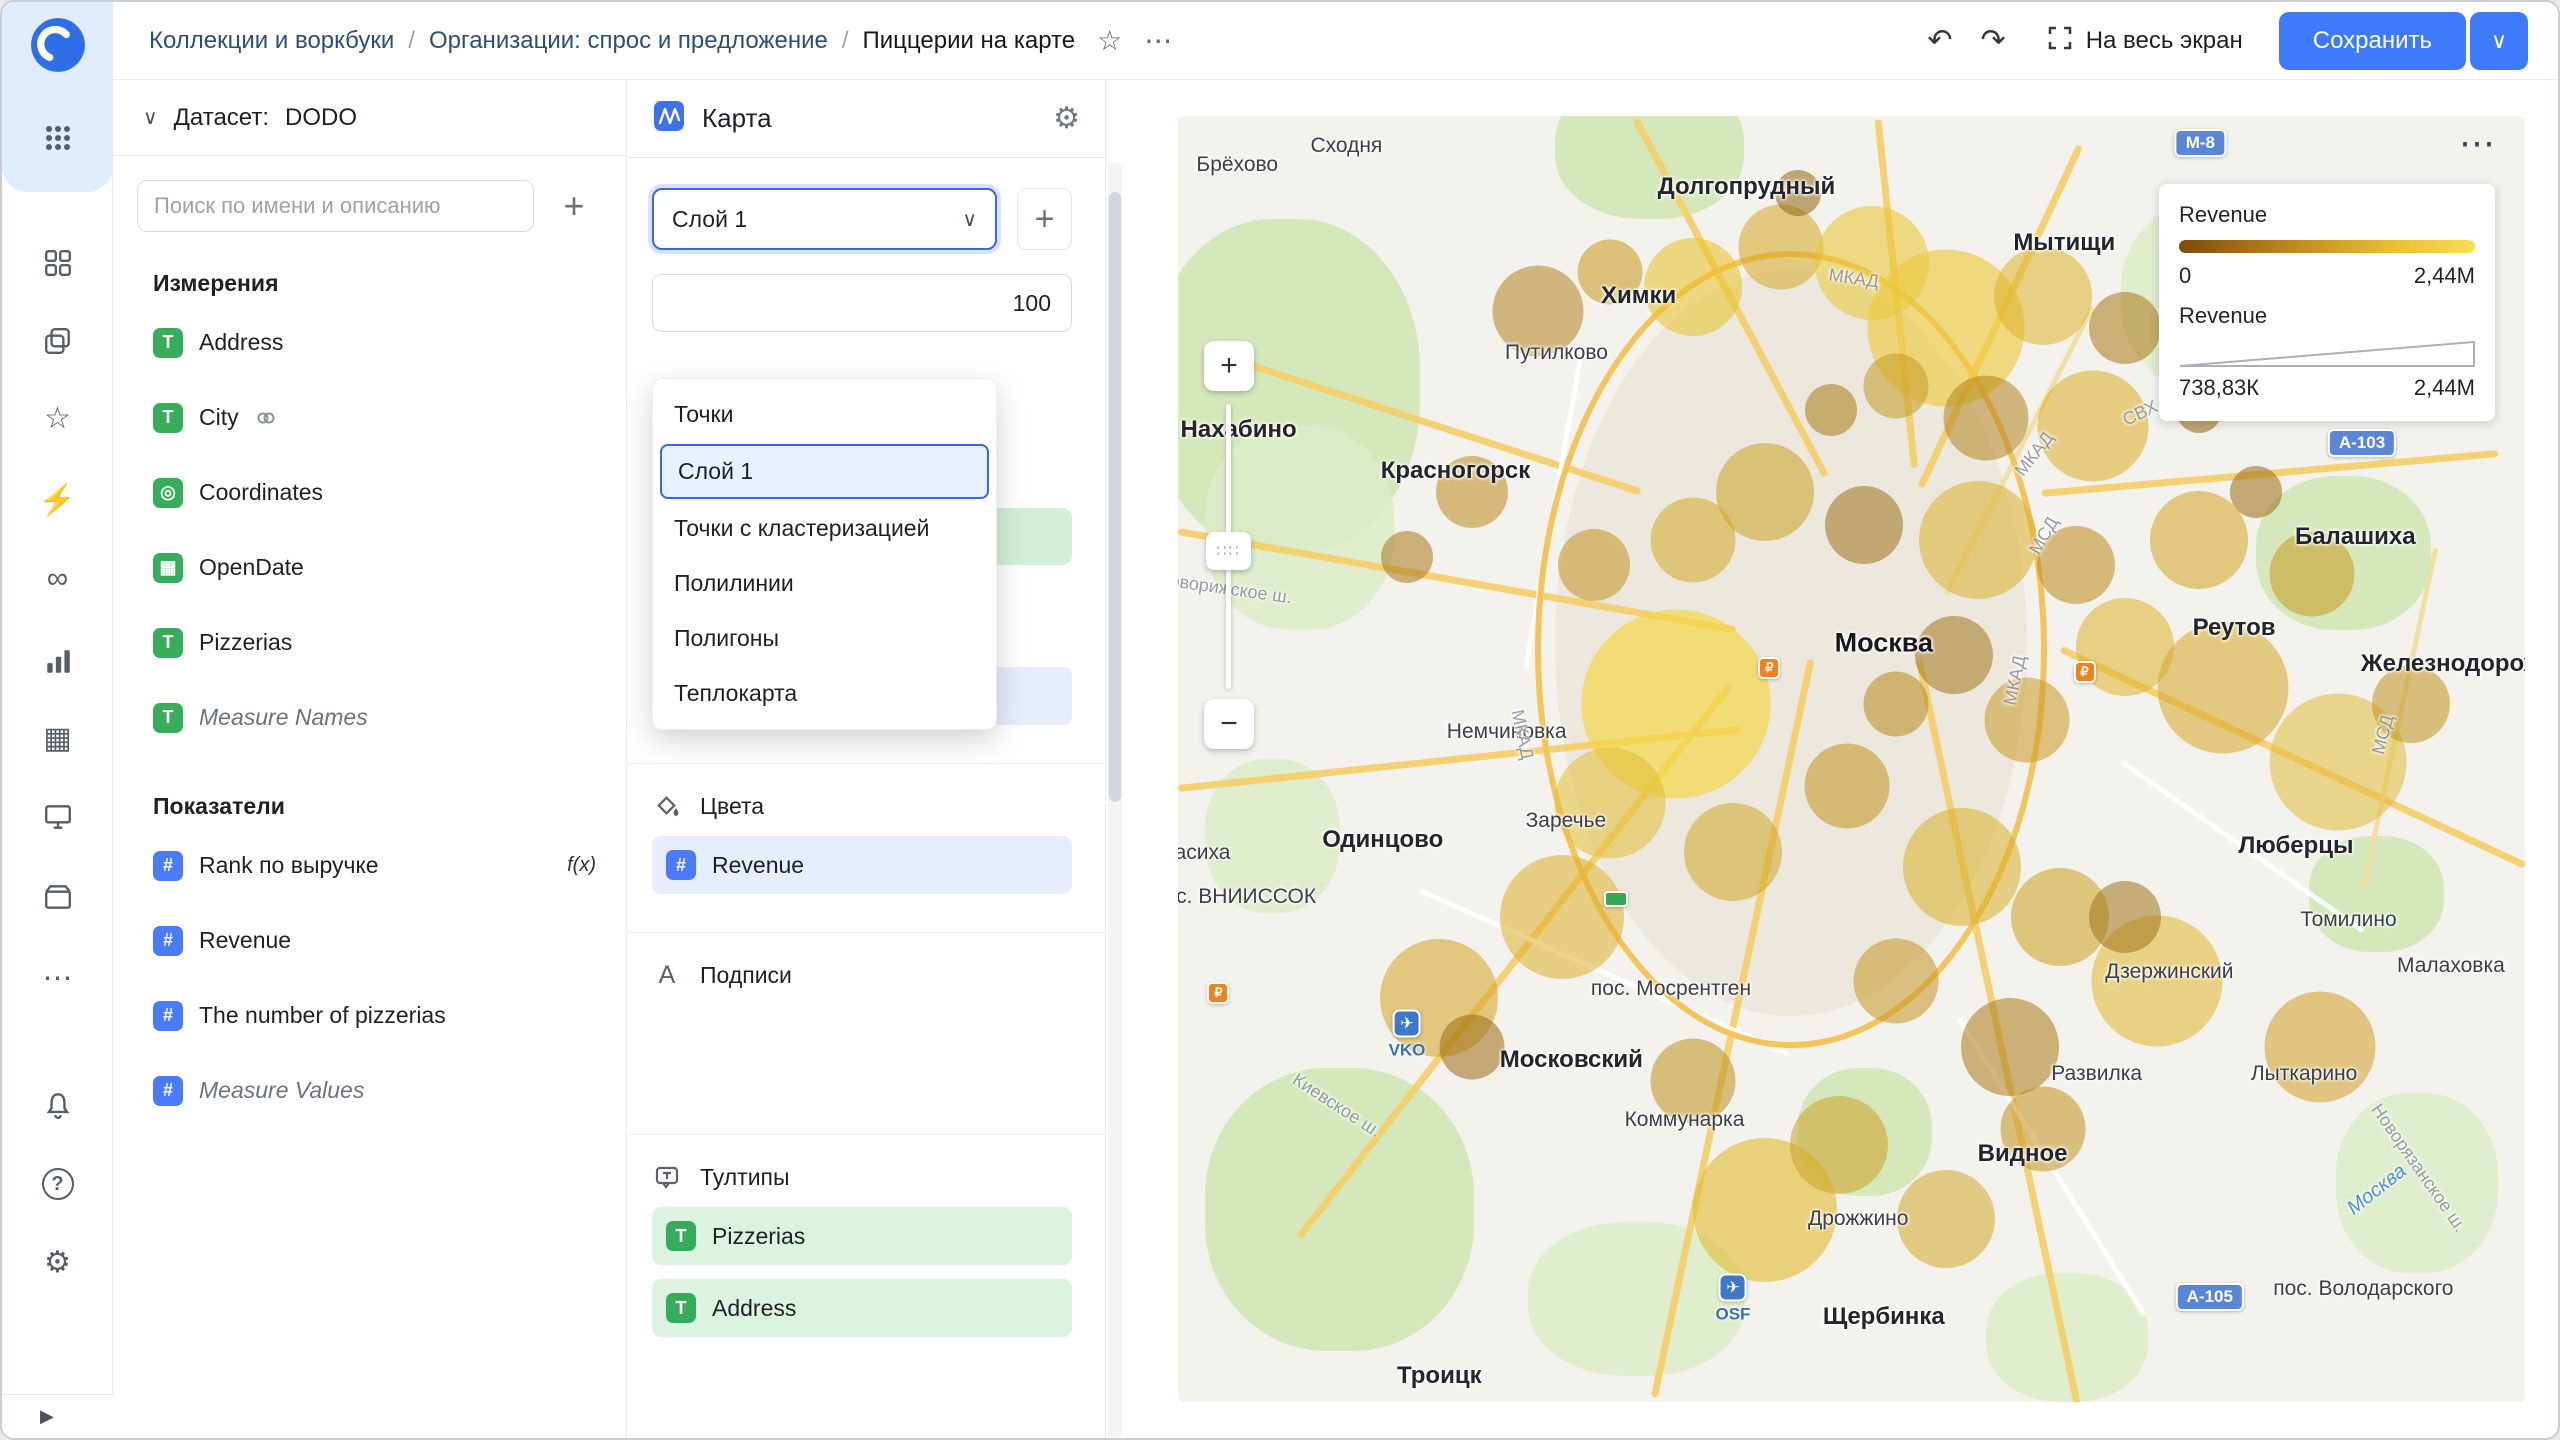 This screenshot has height=1440, width=2560. I want to click on field-label: Address, so click(241, 342).